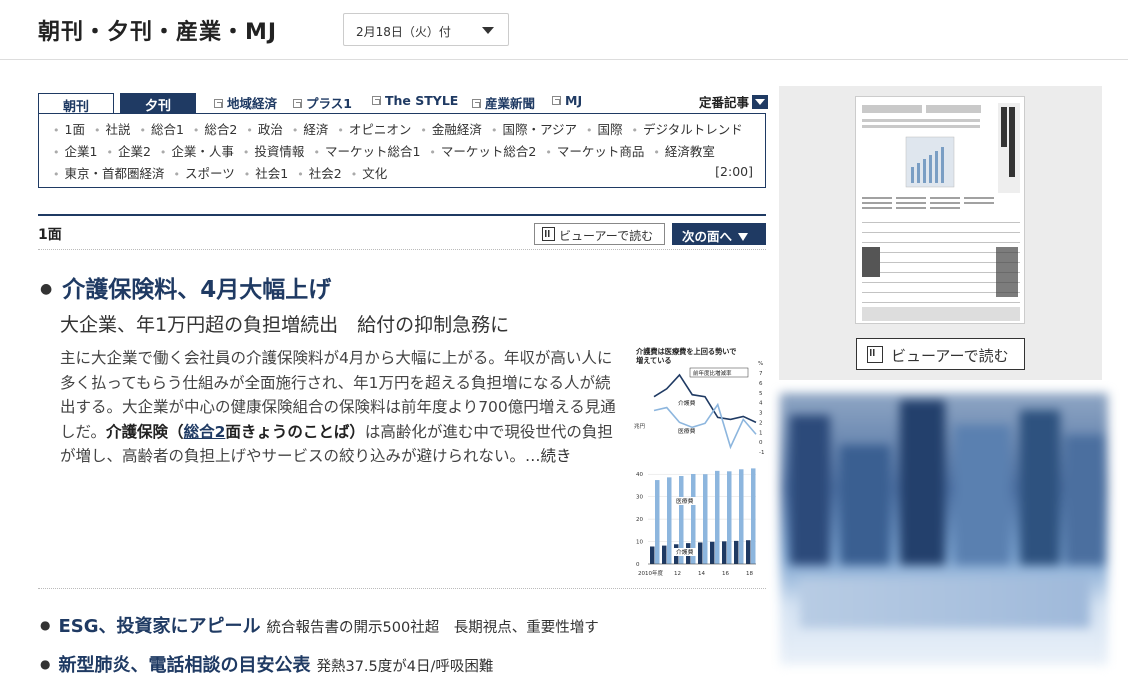 The width and height of the screenshot is (1128, 680). I want to click on date-select: 2月18日（火）付, so click(426, 29).